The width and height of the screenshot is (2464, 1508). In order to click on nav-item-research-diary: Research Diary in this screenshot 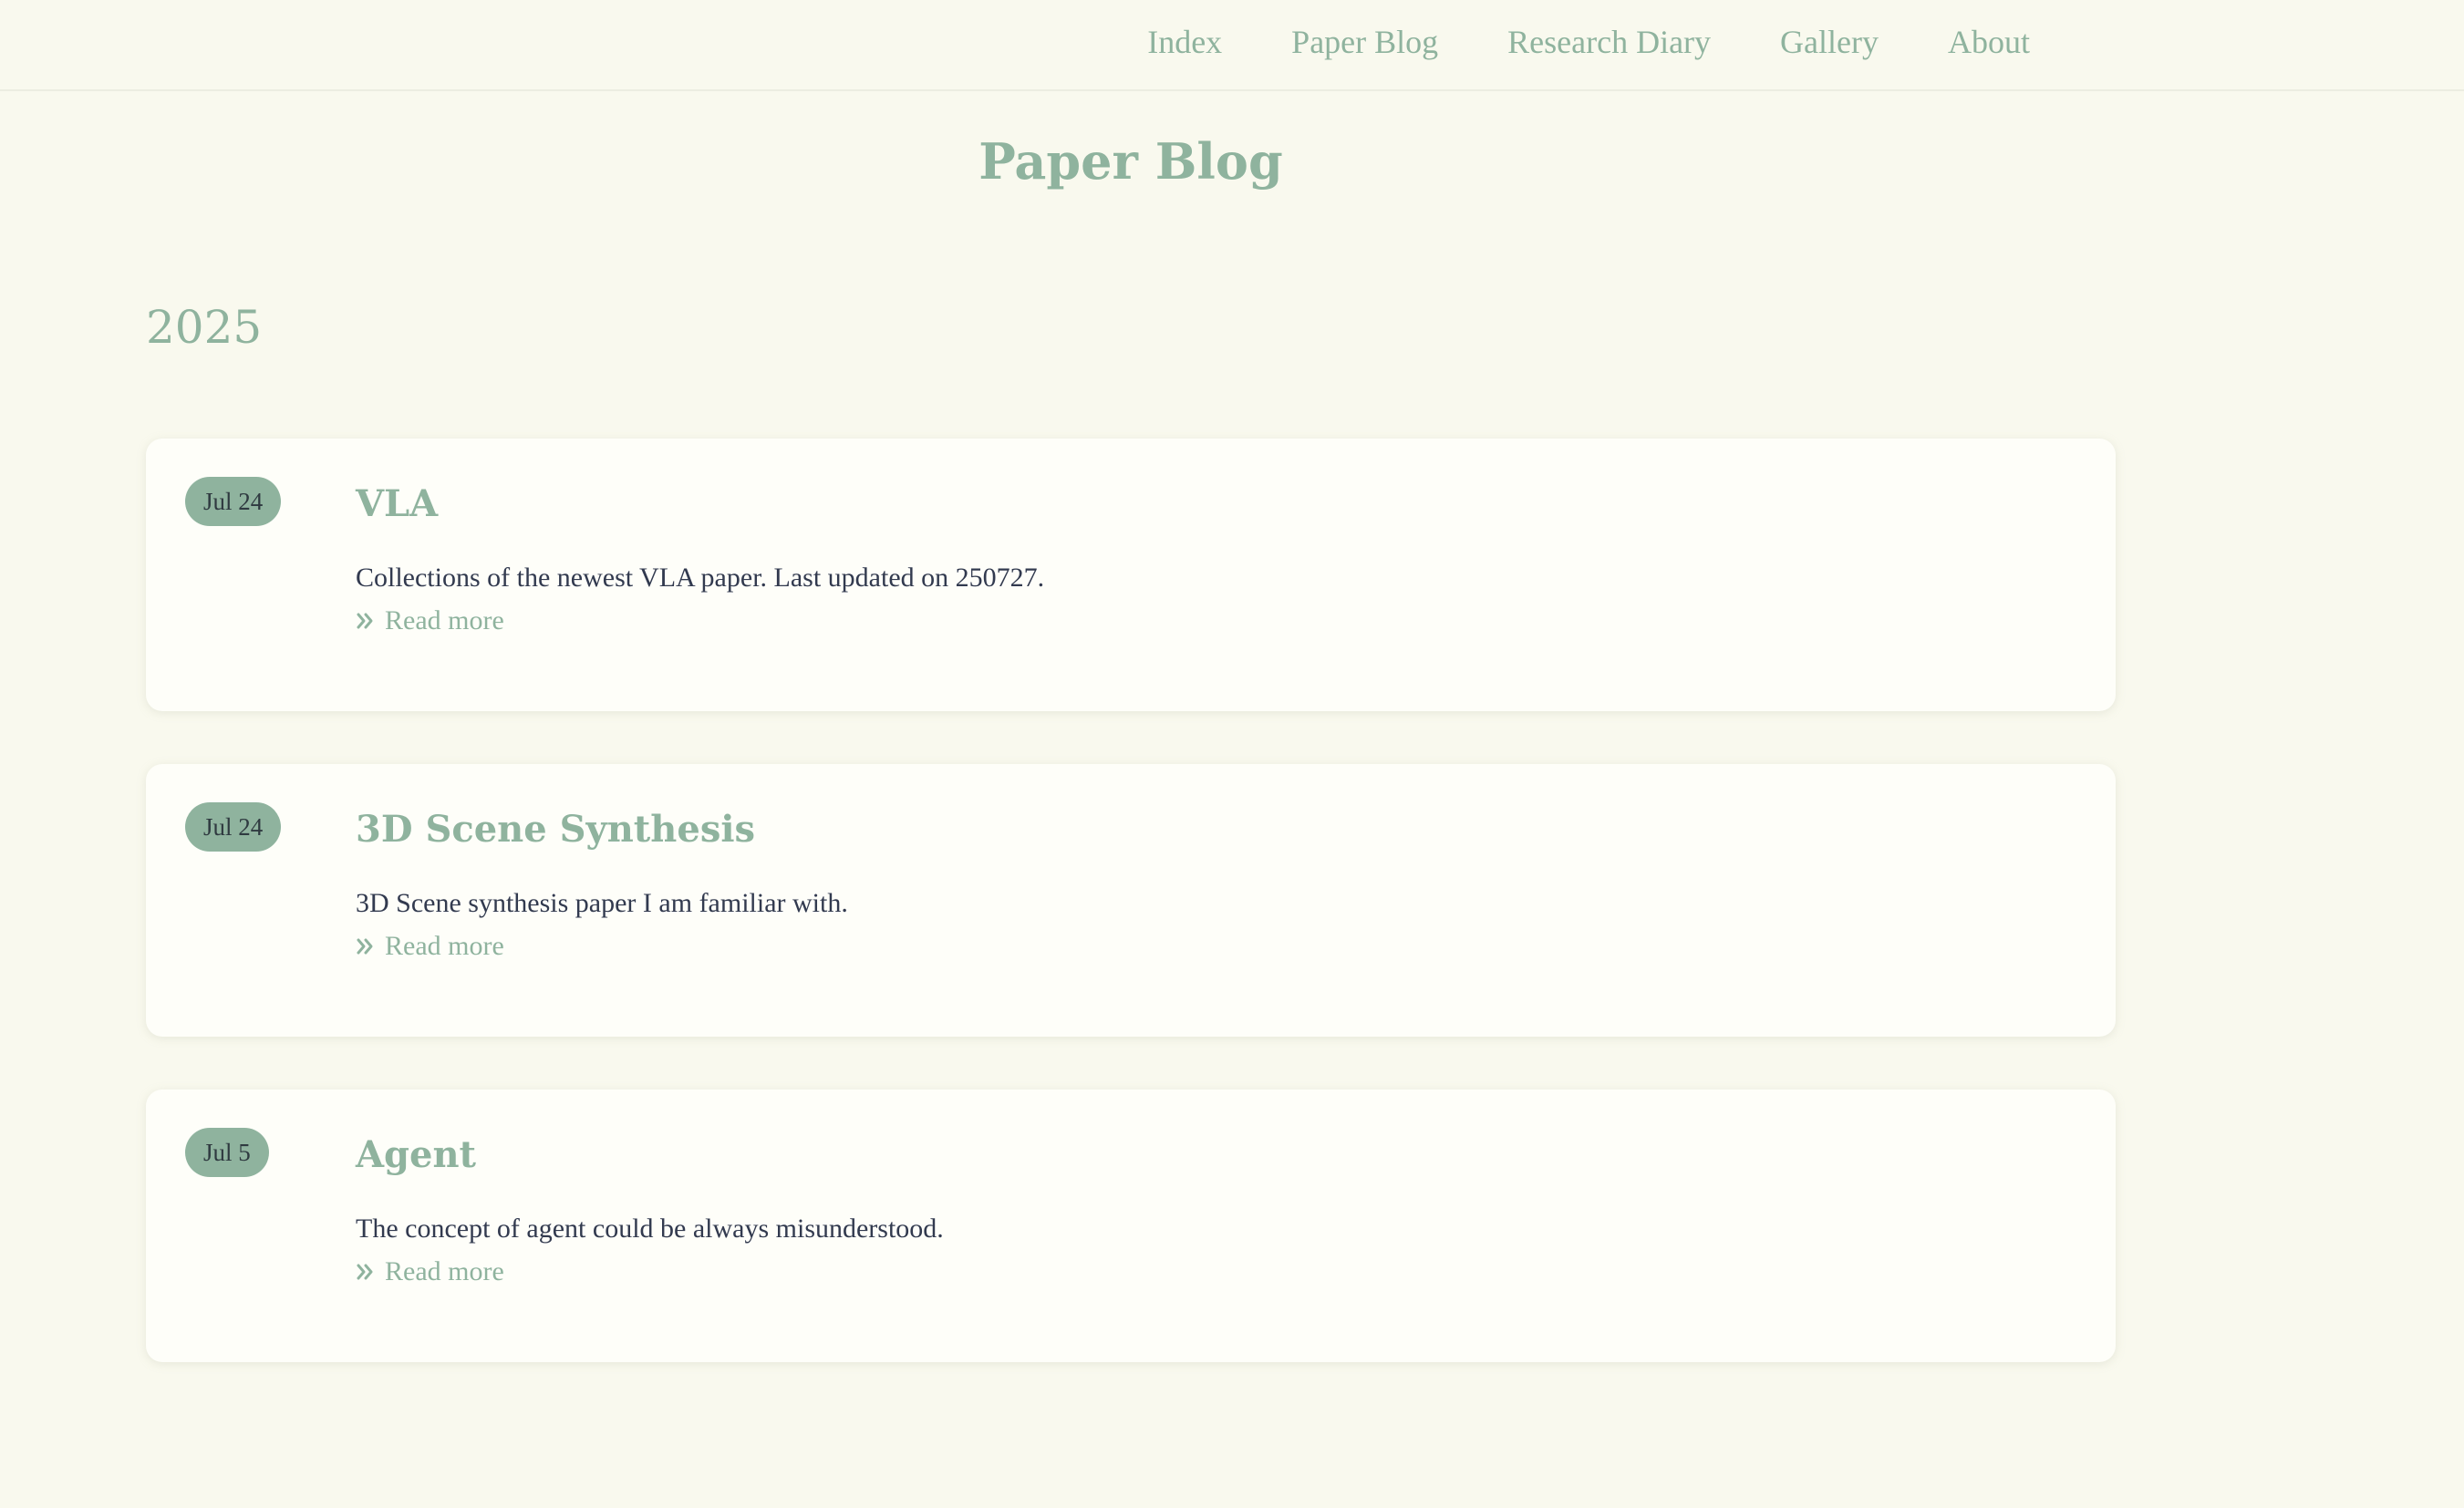, I will do `click(1609, 42)`.